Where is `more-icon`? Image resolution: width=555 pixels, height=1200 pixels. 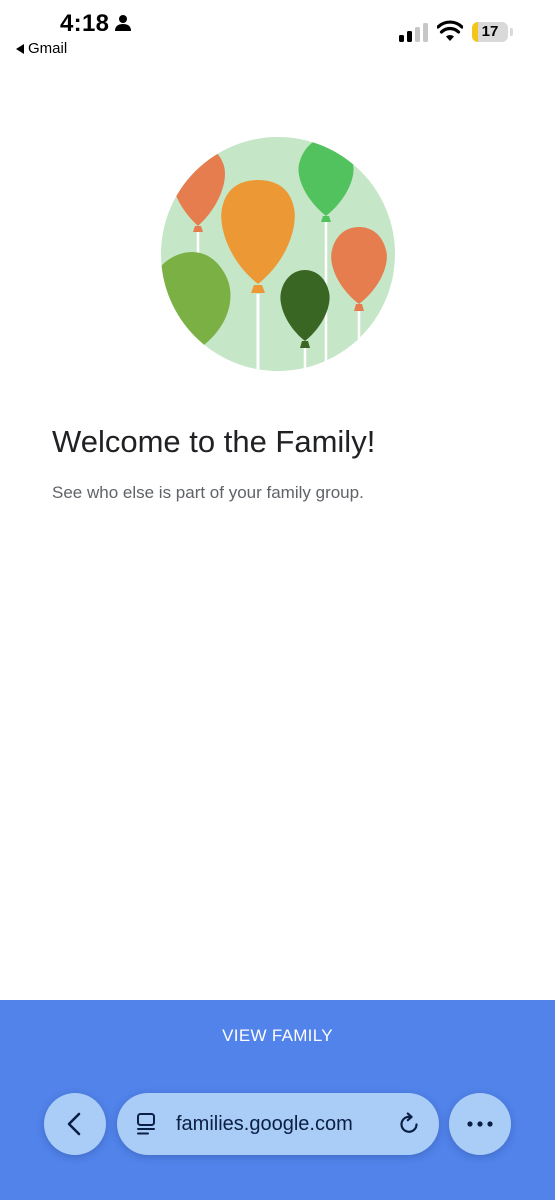
more-icon is located at coordinates (480, 1124).